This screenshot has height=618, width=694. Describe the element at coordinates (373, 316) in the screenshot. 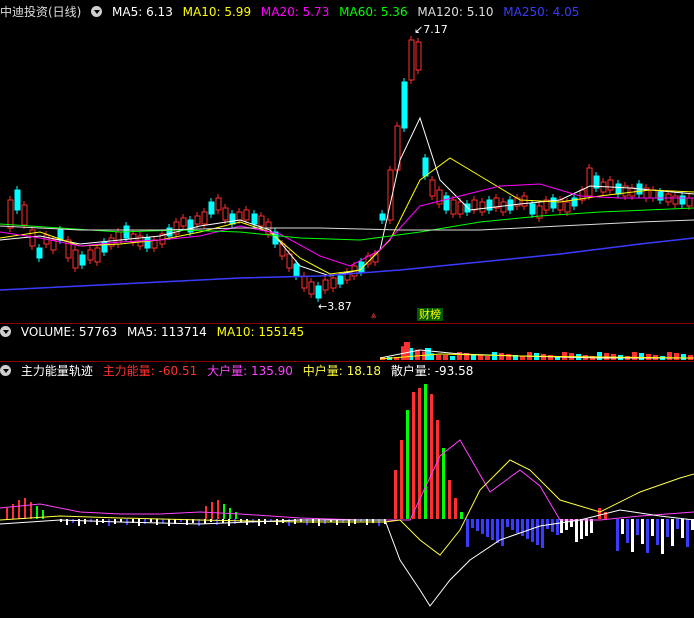

I see `event-marker-icon: ⩓` at that location.